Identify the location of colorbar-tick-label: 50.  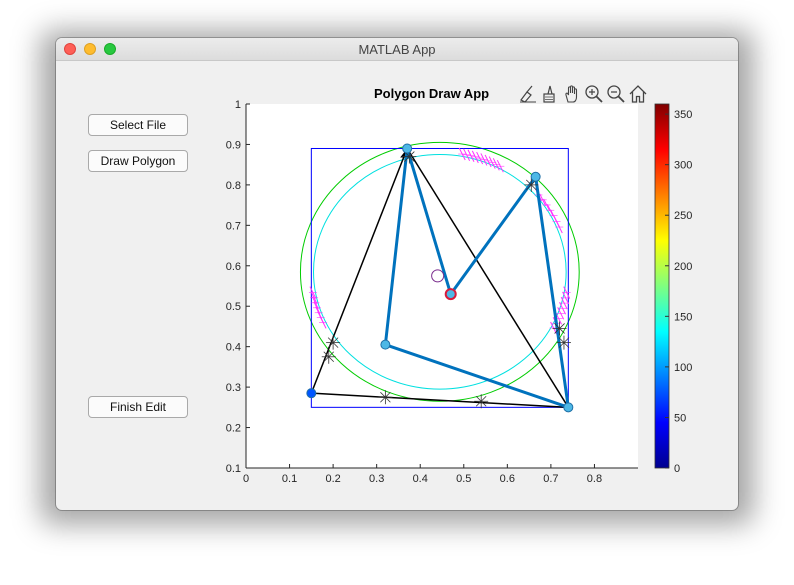
(680, 418).